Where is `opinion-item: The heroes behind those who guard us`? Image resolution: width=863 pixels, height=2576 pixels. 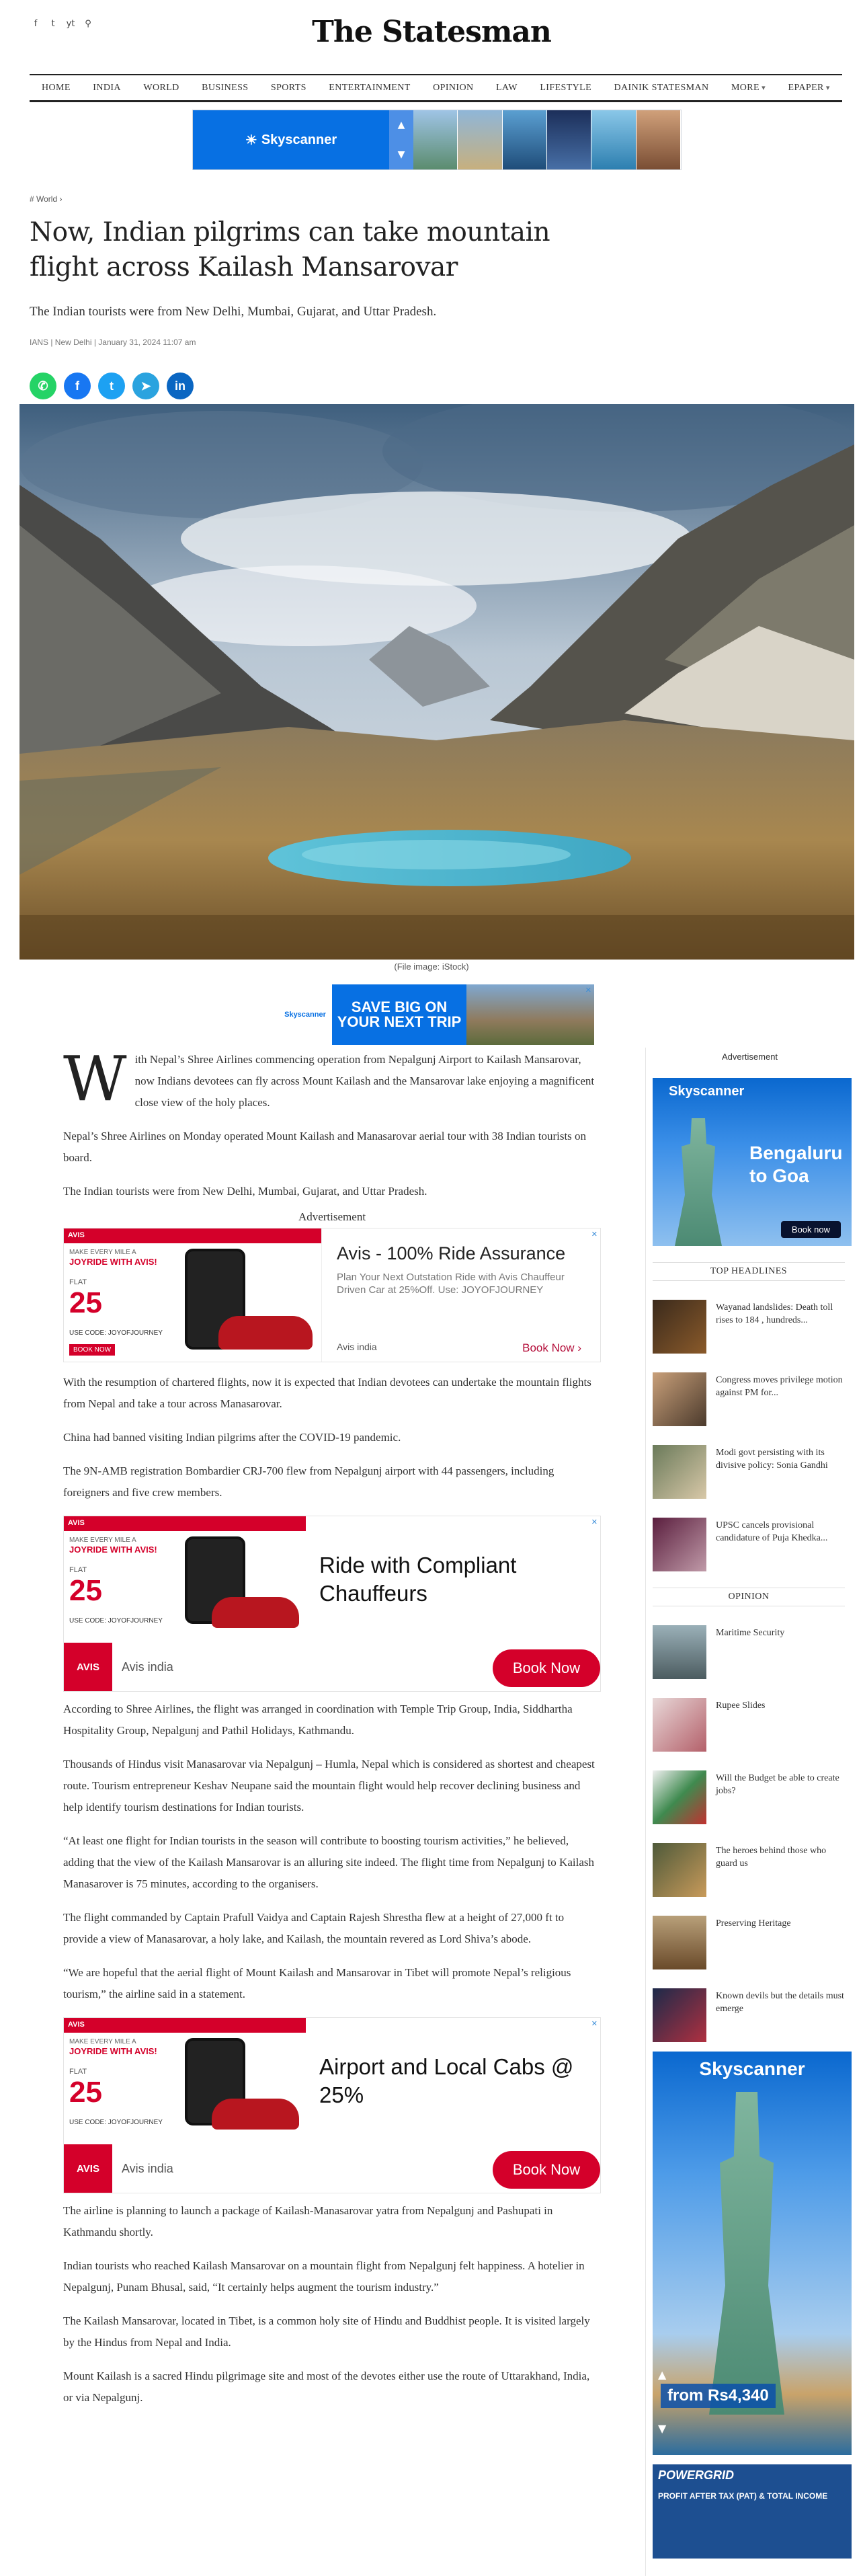
opinion-item: The heroes behind those who guard us is located at coordinates (749, 1870).